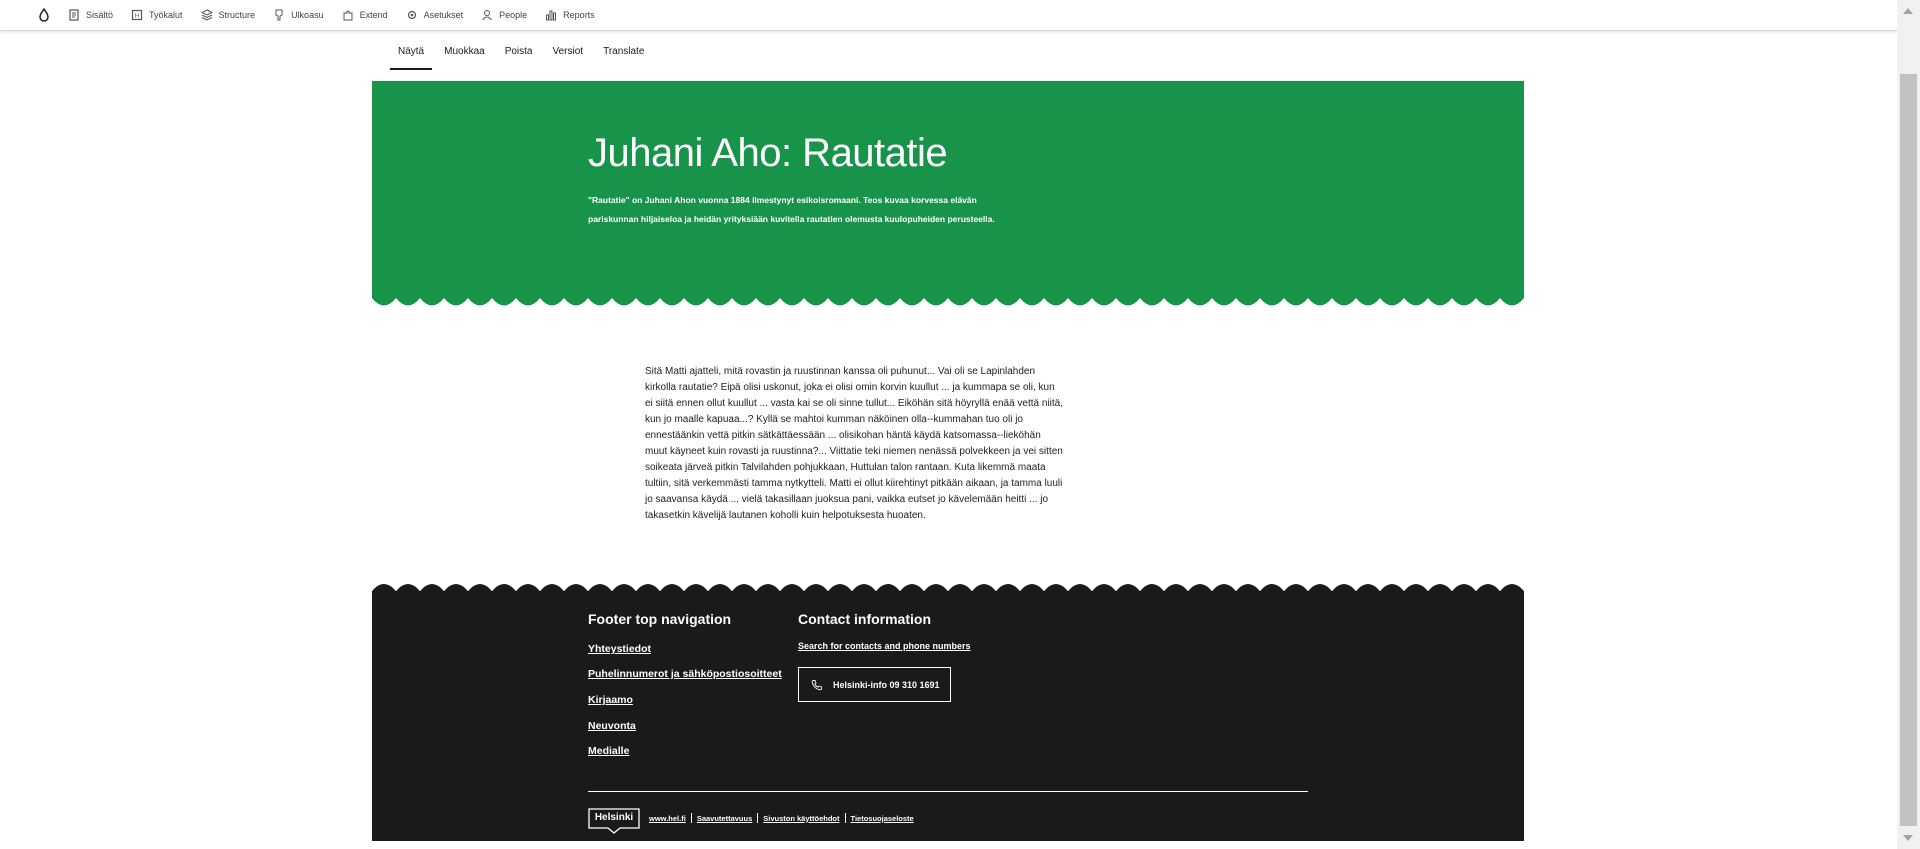 The image size is (1920, 849). I want to click on toolbar-label: Extend, so click(373, 15).